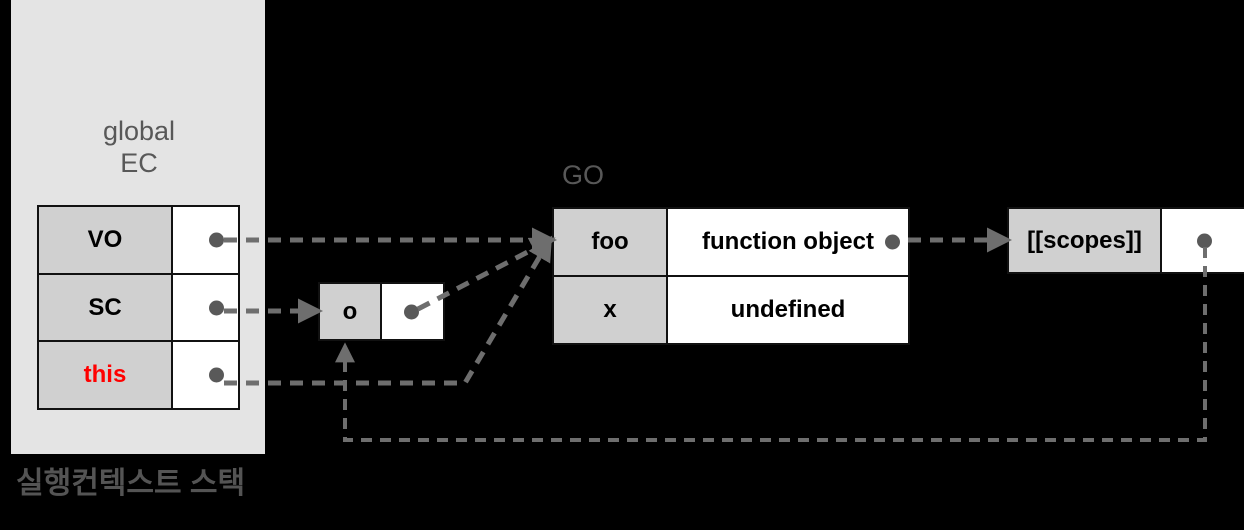 The image size is (1244, 530). I want to click on cell-value-foo: function object, so click(788, 242).